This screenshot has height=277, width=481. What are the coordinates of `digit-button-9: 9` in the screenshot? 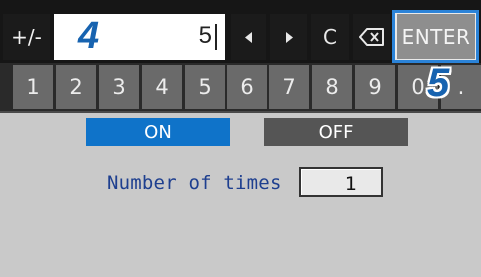 It's located at (375, 87).